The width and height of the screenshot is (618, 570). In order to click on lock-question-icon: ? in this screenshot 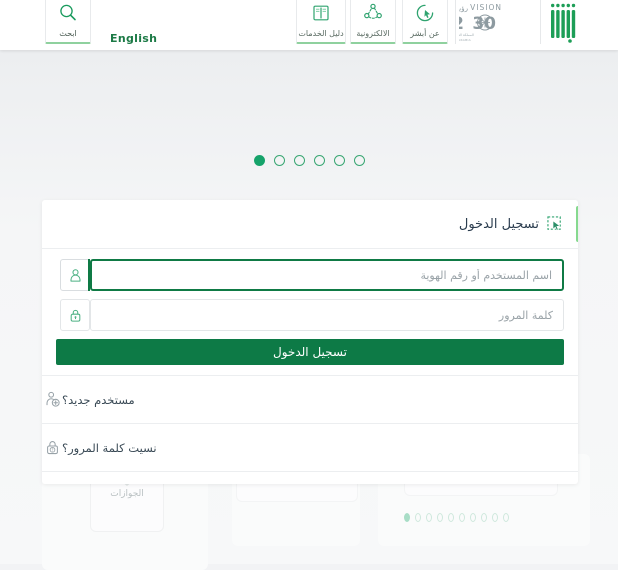, I will do `click(52, 447)`.